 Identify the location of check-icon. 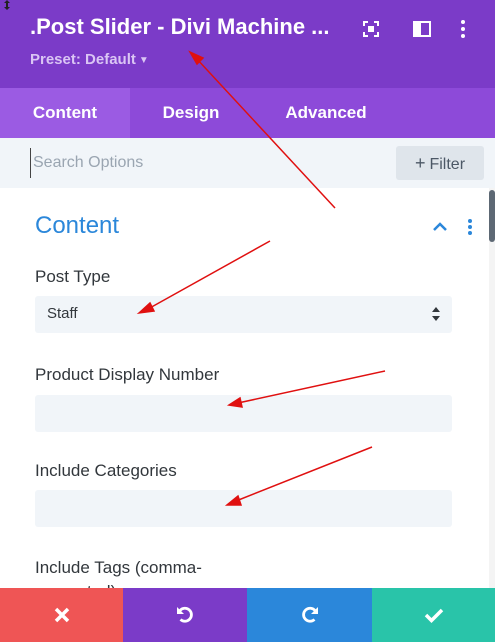
(433, 615).